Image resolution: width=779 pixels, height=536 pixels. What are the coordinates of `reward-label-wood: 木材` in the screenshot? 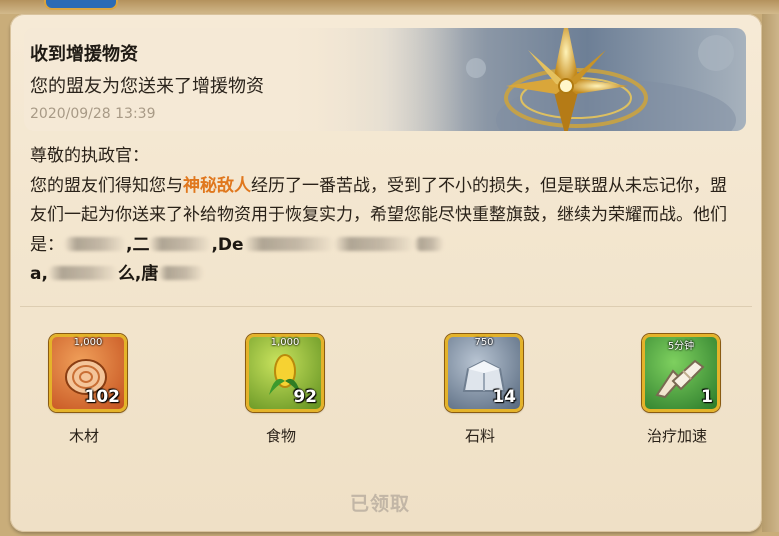 It's located at (83, 436).